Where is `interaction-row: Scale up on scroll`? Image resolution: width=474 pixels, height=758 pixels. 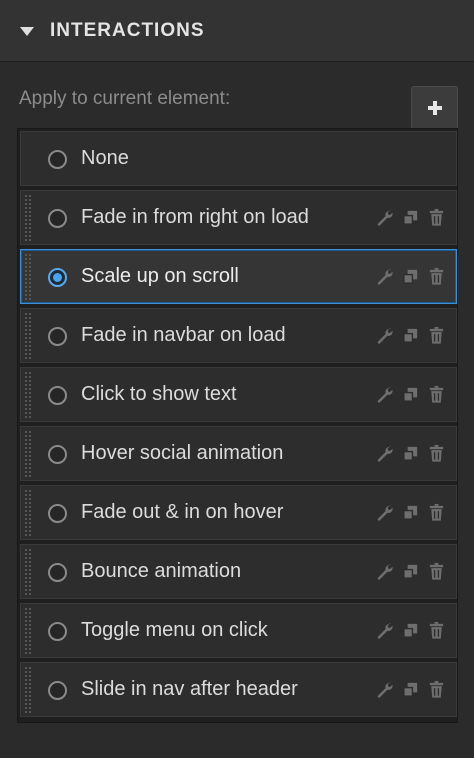
interaction-row: Scale up on scroll is located at coordinates (238, 276).